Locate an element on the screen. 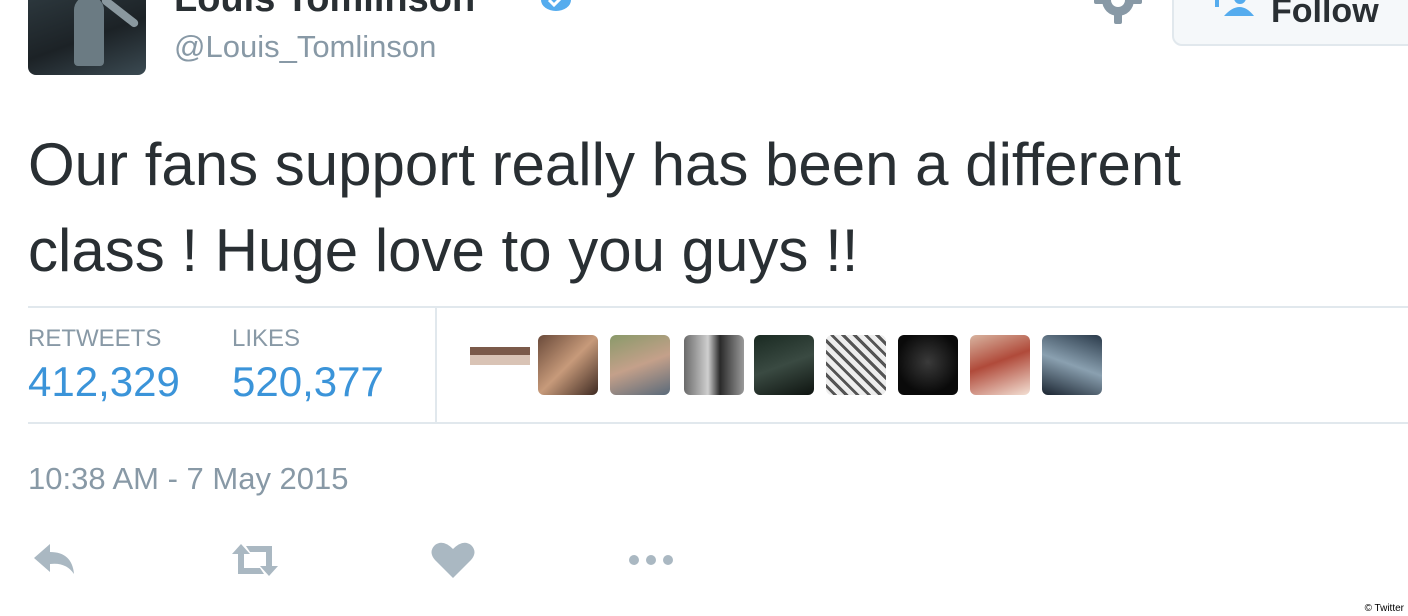  retweet-icon is located at coordinates (255, 560).